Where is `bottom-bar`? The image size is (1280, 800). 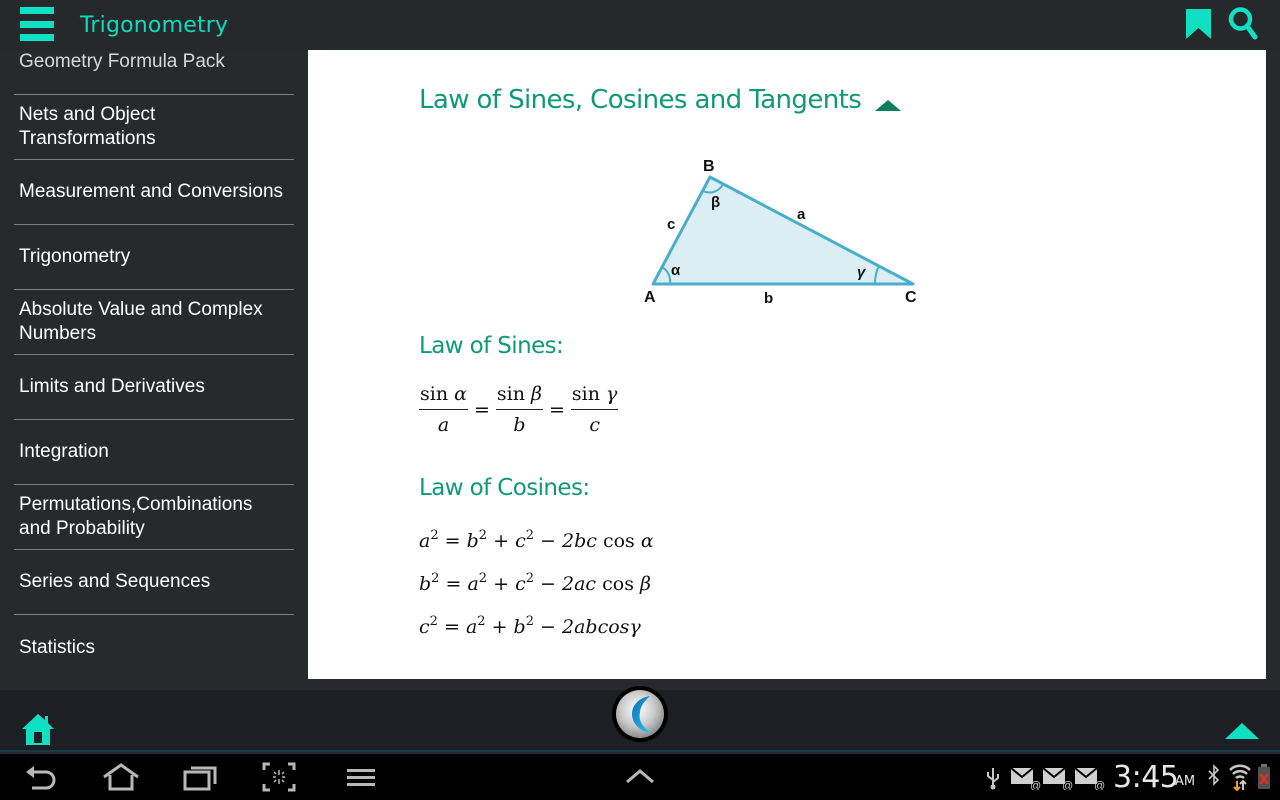 bottom-bar is located at coordinates (640, 719).